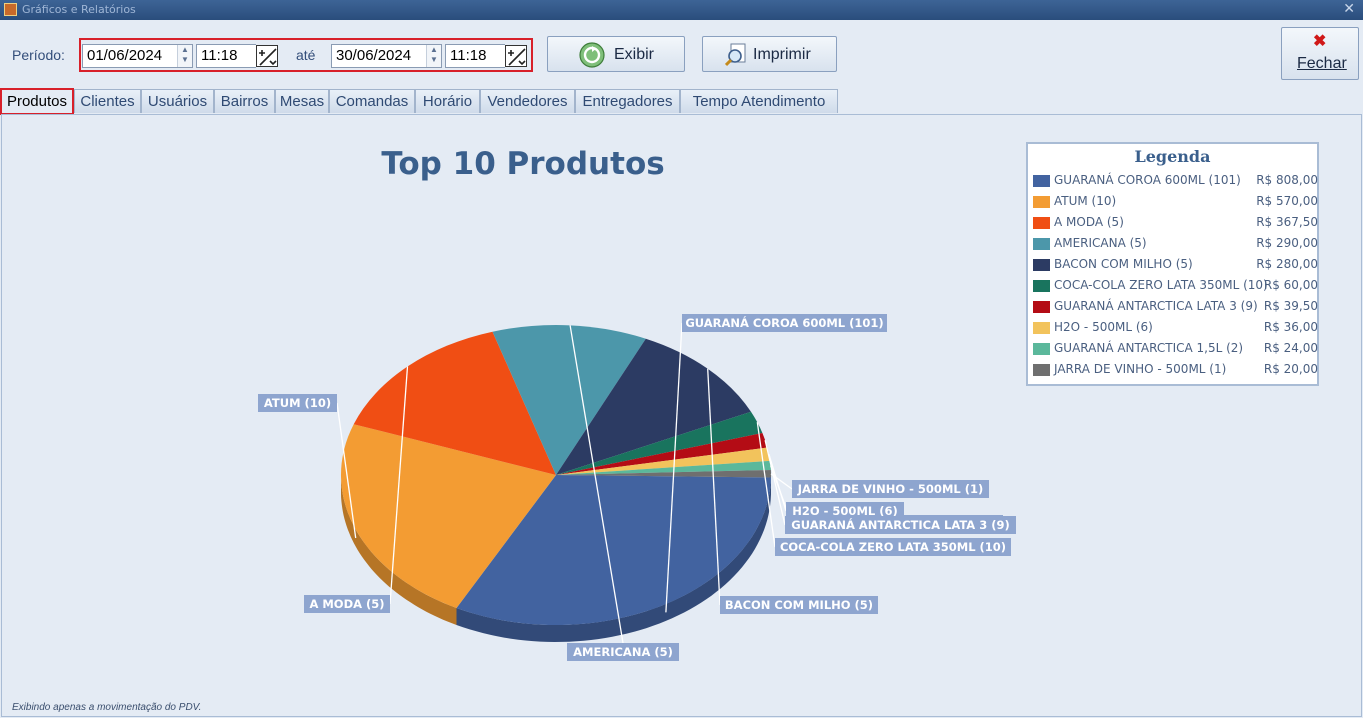 The image size is (1363, 718). What do you see at coordinates (1287, 180) in the screenshot?
I see `legend-value: R$ 808,00` at bounding box center [1287, 180].